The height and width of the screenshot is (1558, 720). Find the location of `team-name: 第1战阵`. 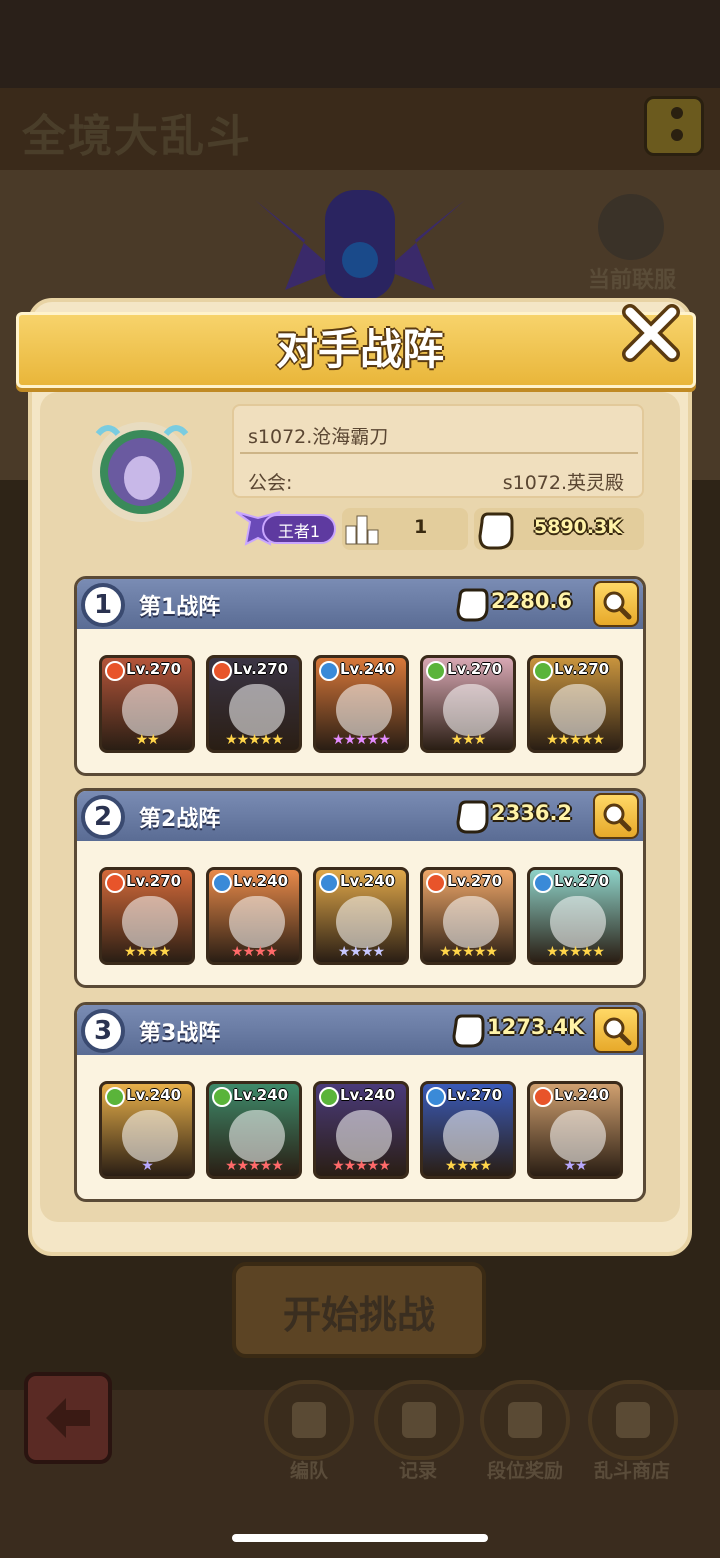

team-name: 第1战阵 is located at coordinates (180, 607).